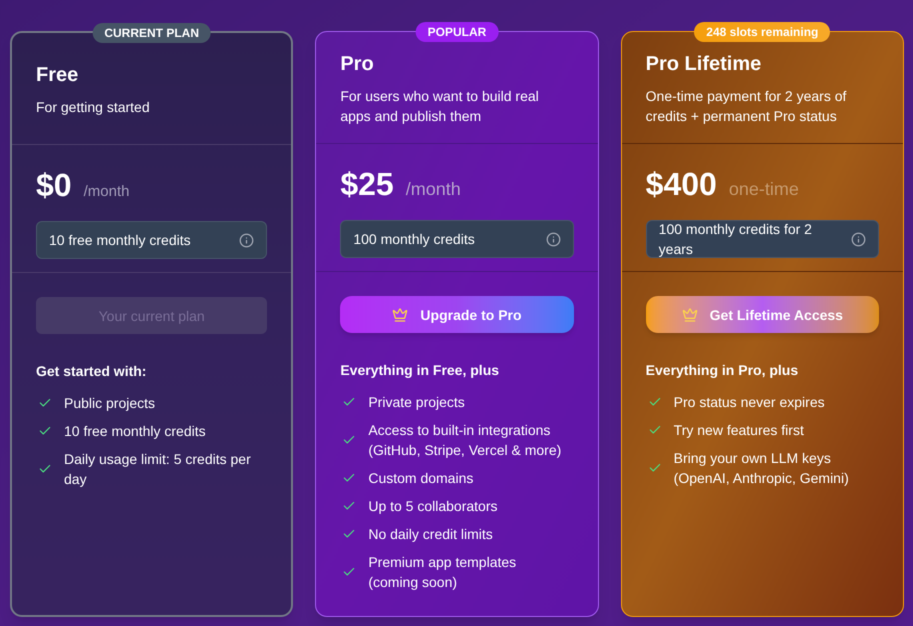  I want to click on plan-title: Pro Lifetime, so click(704, 64).